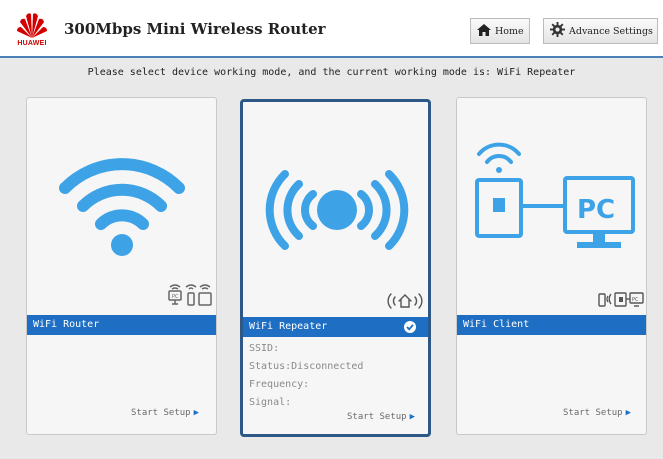 This screenshot has height=459, width=663. I want to click on wifi-icon, so click(122, 206).